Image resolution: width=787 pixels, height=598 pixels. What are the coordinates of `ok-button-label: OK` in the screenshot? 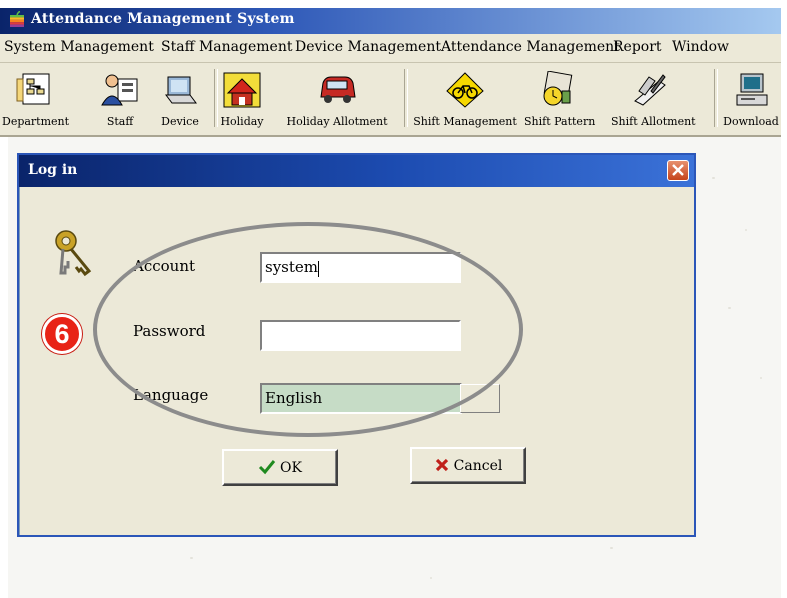 It's located at (291, 468).